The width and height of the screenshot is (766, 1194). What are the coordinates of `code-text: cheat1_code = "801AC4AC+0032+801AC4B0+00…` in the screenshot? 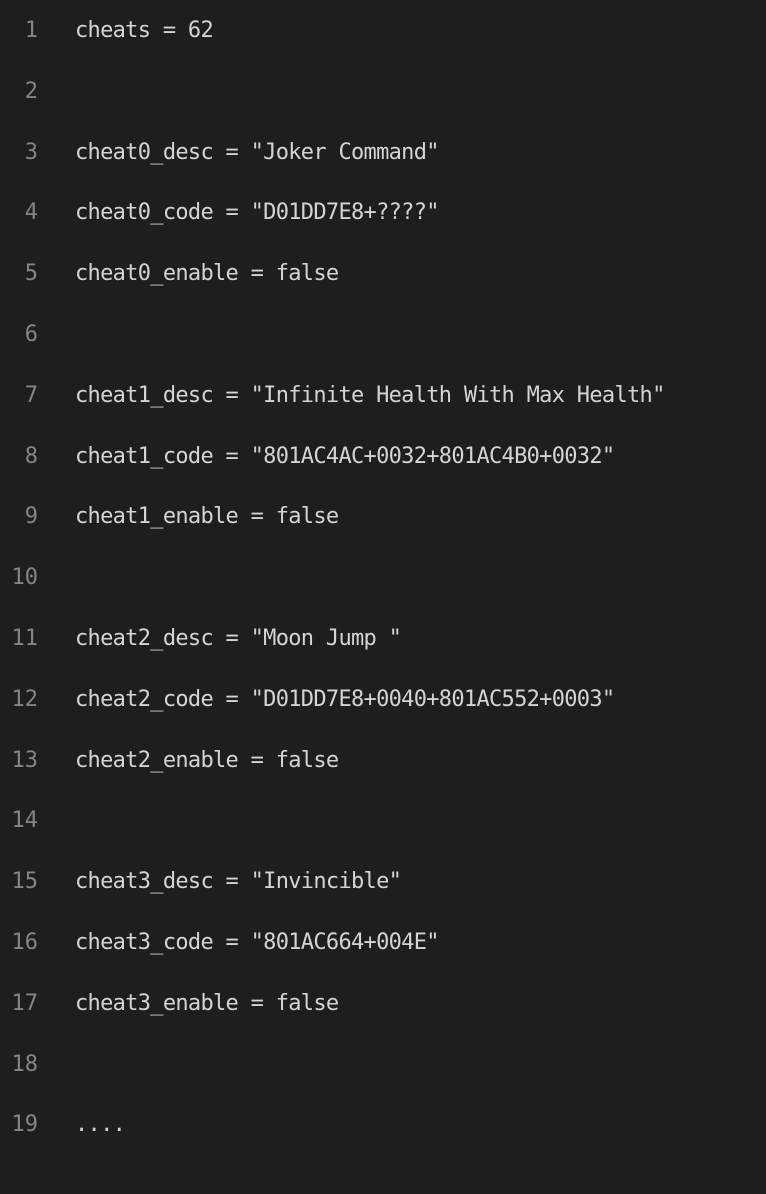 It's located at (345, 457).